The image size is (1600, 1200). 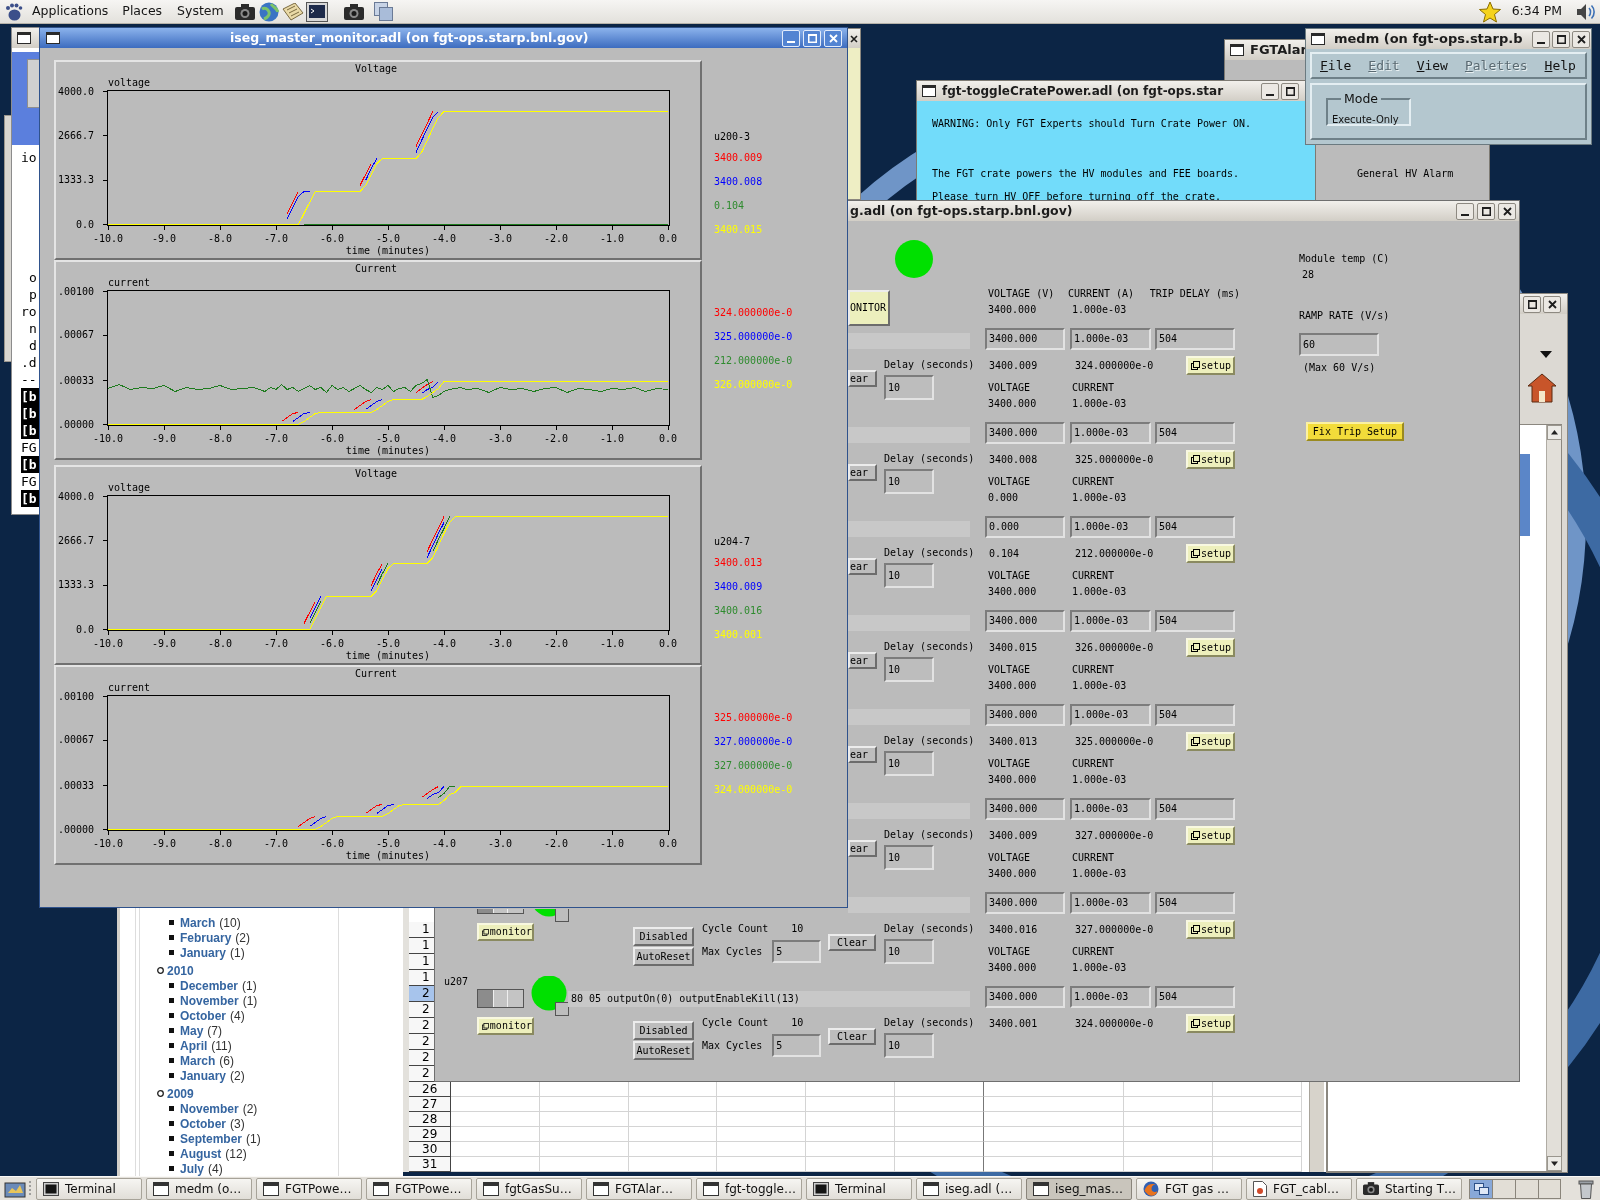 What do you see at coordinates (869, 308) in the screenshot?
I see `monitor-button: ONITOR` at bounding box center [869, 308].